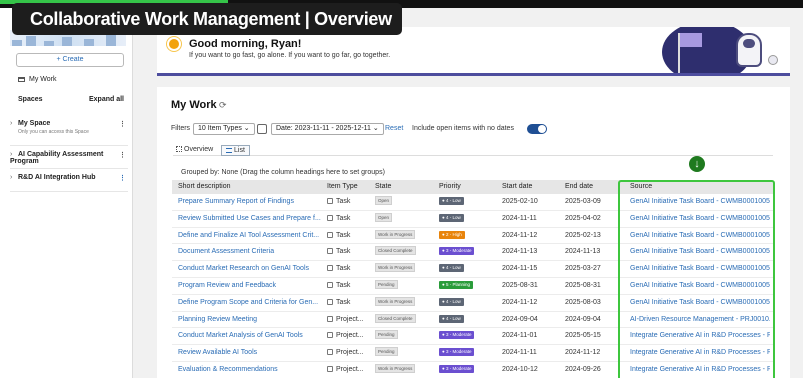 The height and width of the screenshot is (378, 803). I want to click on filters-label: Filters, so click(181, 128).